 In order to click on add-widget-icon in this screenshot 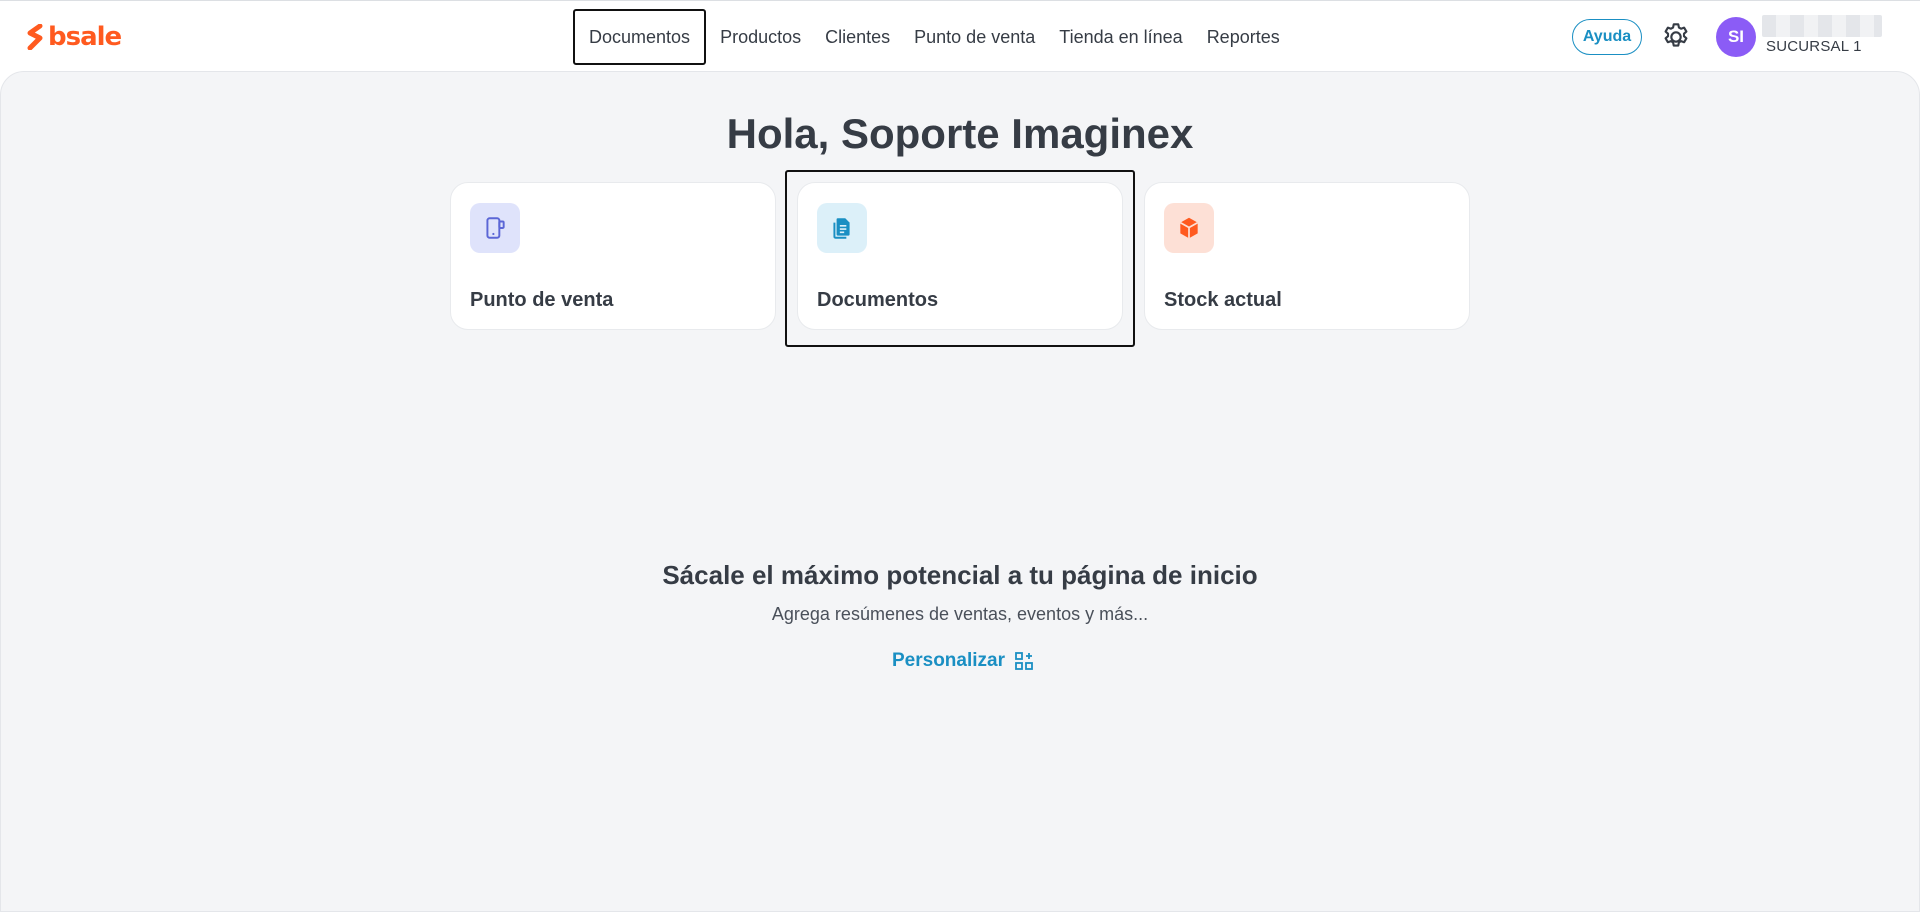, I will do `click(1024, 661)`.